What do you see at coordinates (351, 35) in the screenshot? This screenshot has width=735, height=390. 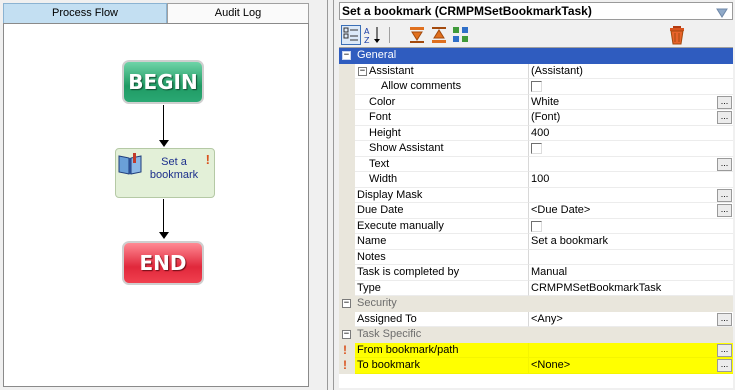 I see `categorized-icon` at bounding box center [351, 35].